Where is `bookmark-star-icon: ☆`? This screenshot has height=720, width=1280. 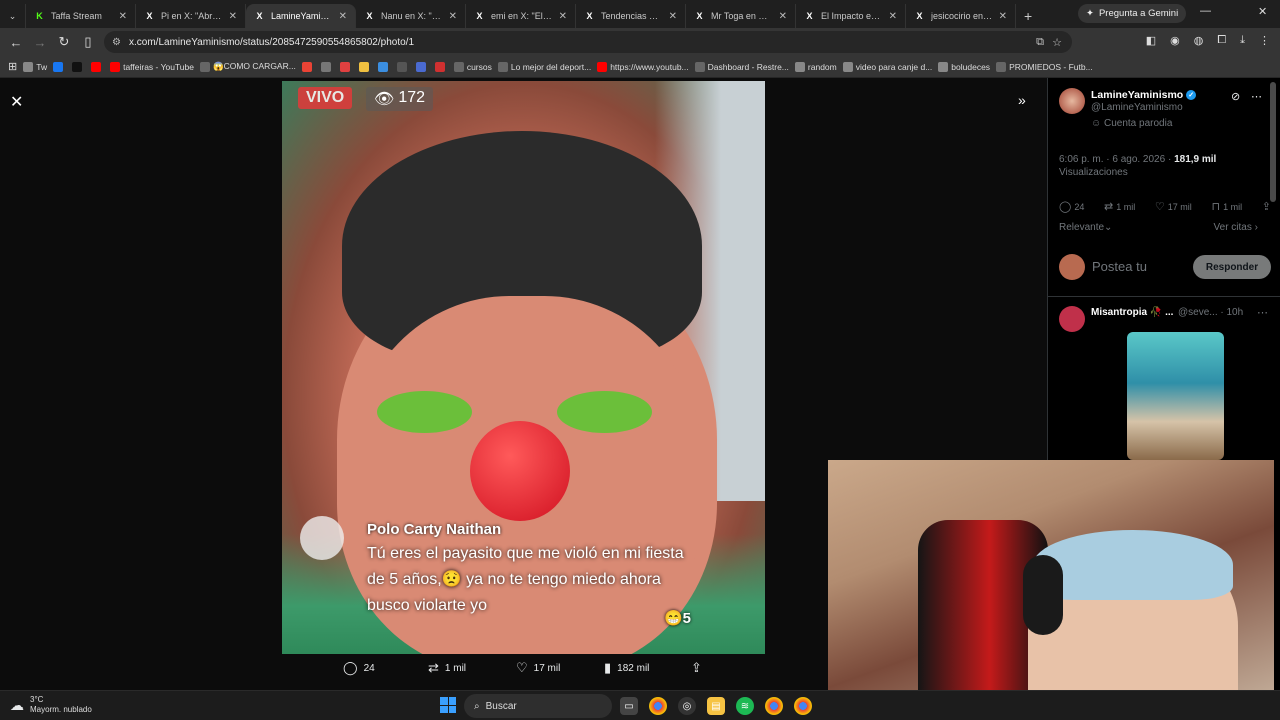
bookmark-star-icon: ☆ is located at coordinates (1057, 42).